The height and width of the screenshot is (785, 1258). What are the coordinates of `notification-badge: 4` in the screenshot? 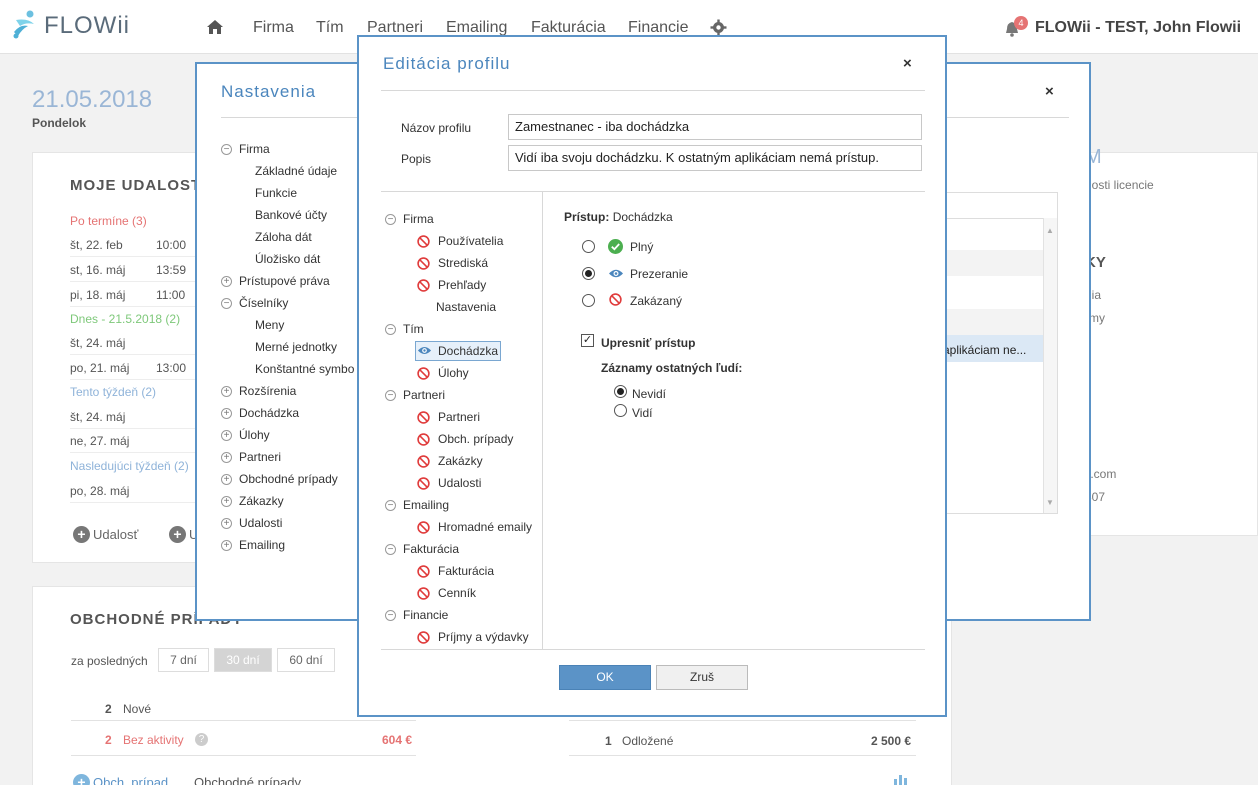 It's located at (1021, 23).